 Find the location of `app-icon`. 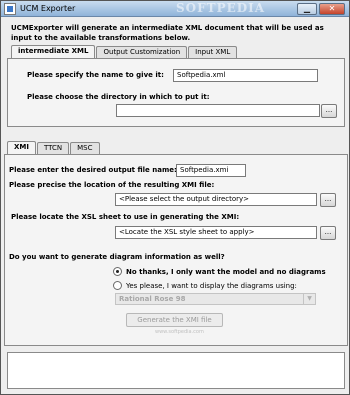

app-icon is located at coordinates (10, 9).